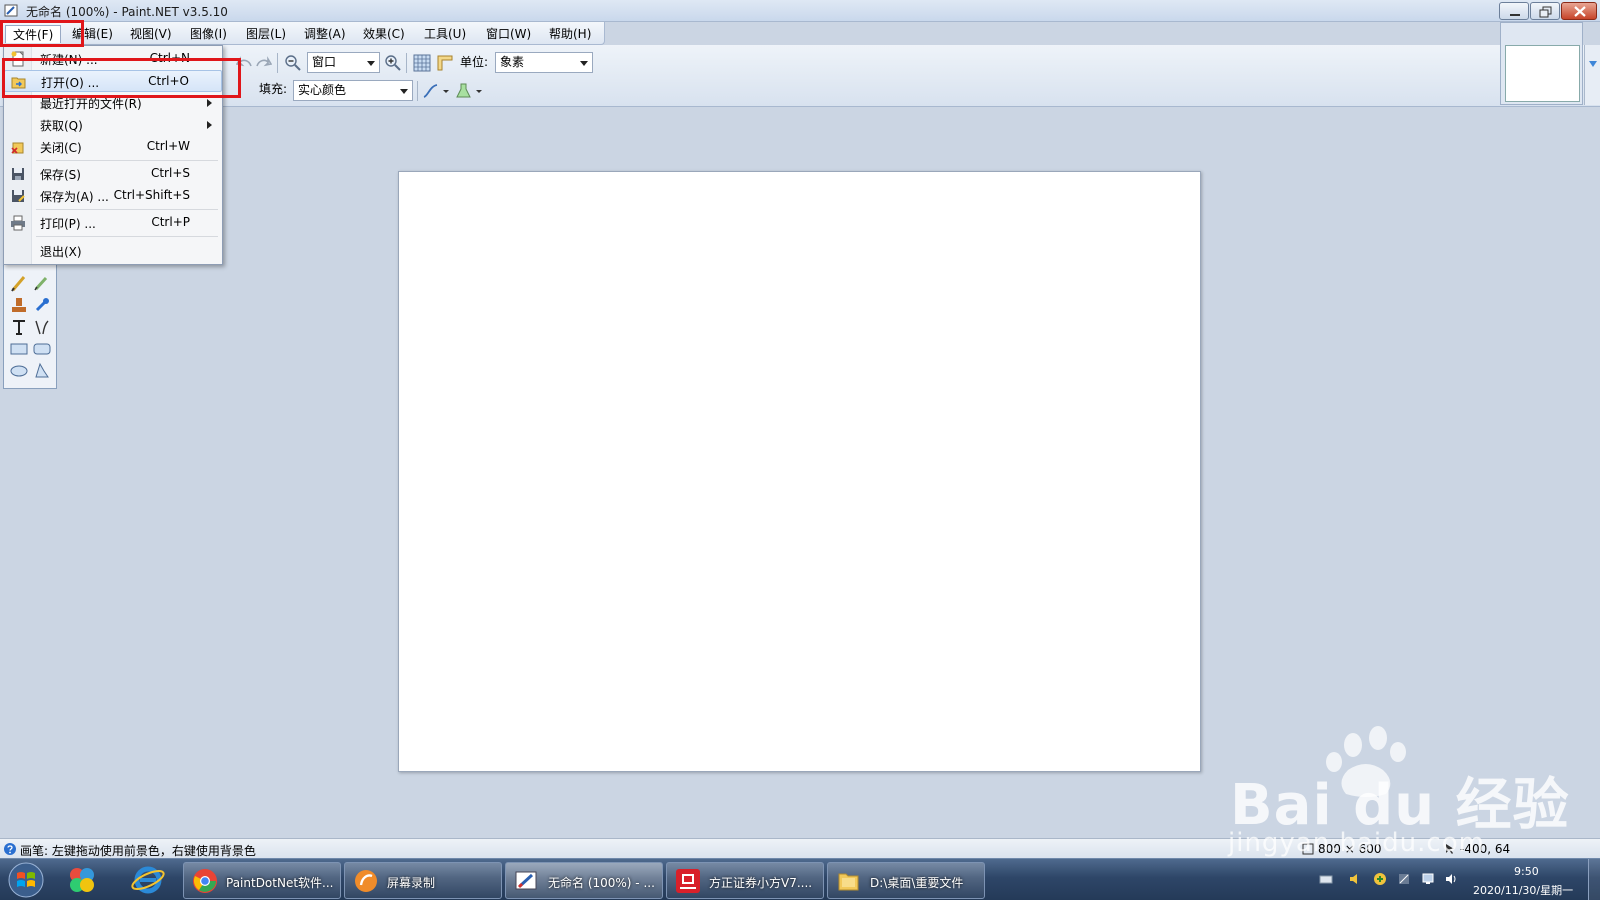 The width and height of the screenshot is (1600, 900). Describe the element at coordinates (446, 91) in the screenshot. I see `antialiasing-dropdown` at that location.